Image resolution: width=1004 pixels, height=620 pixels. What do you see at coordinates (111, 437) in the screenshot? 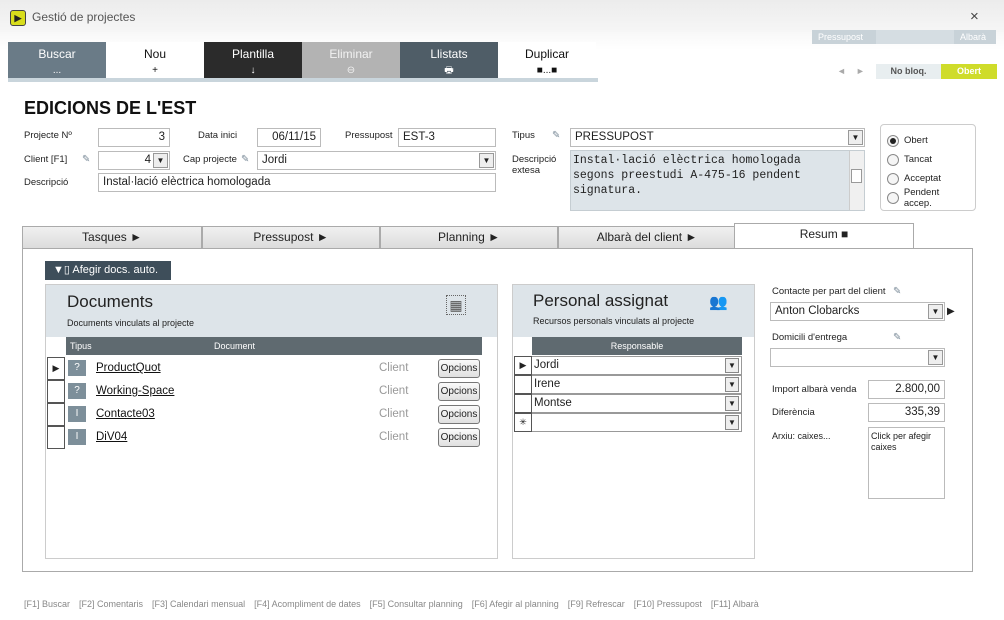
I see `document-link: DiV04` at bounding box center [111, 437].